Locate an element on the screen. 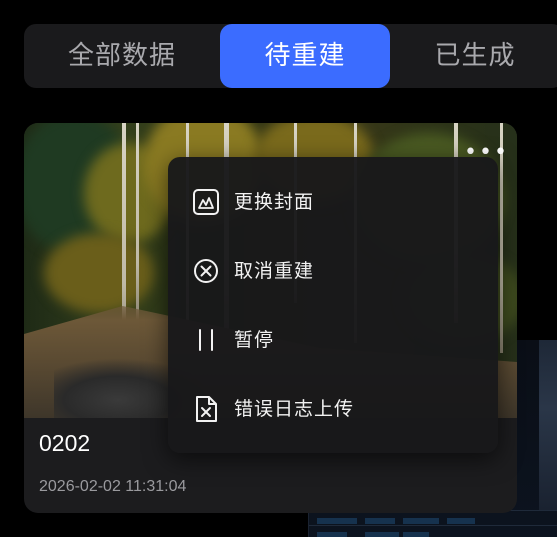 Image resolution: width=557 pixels, height=537 pixels. tab-generated: 已生成 is located at coordinates (475, 56).